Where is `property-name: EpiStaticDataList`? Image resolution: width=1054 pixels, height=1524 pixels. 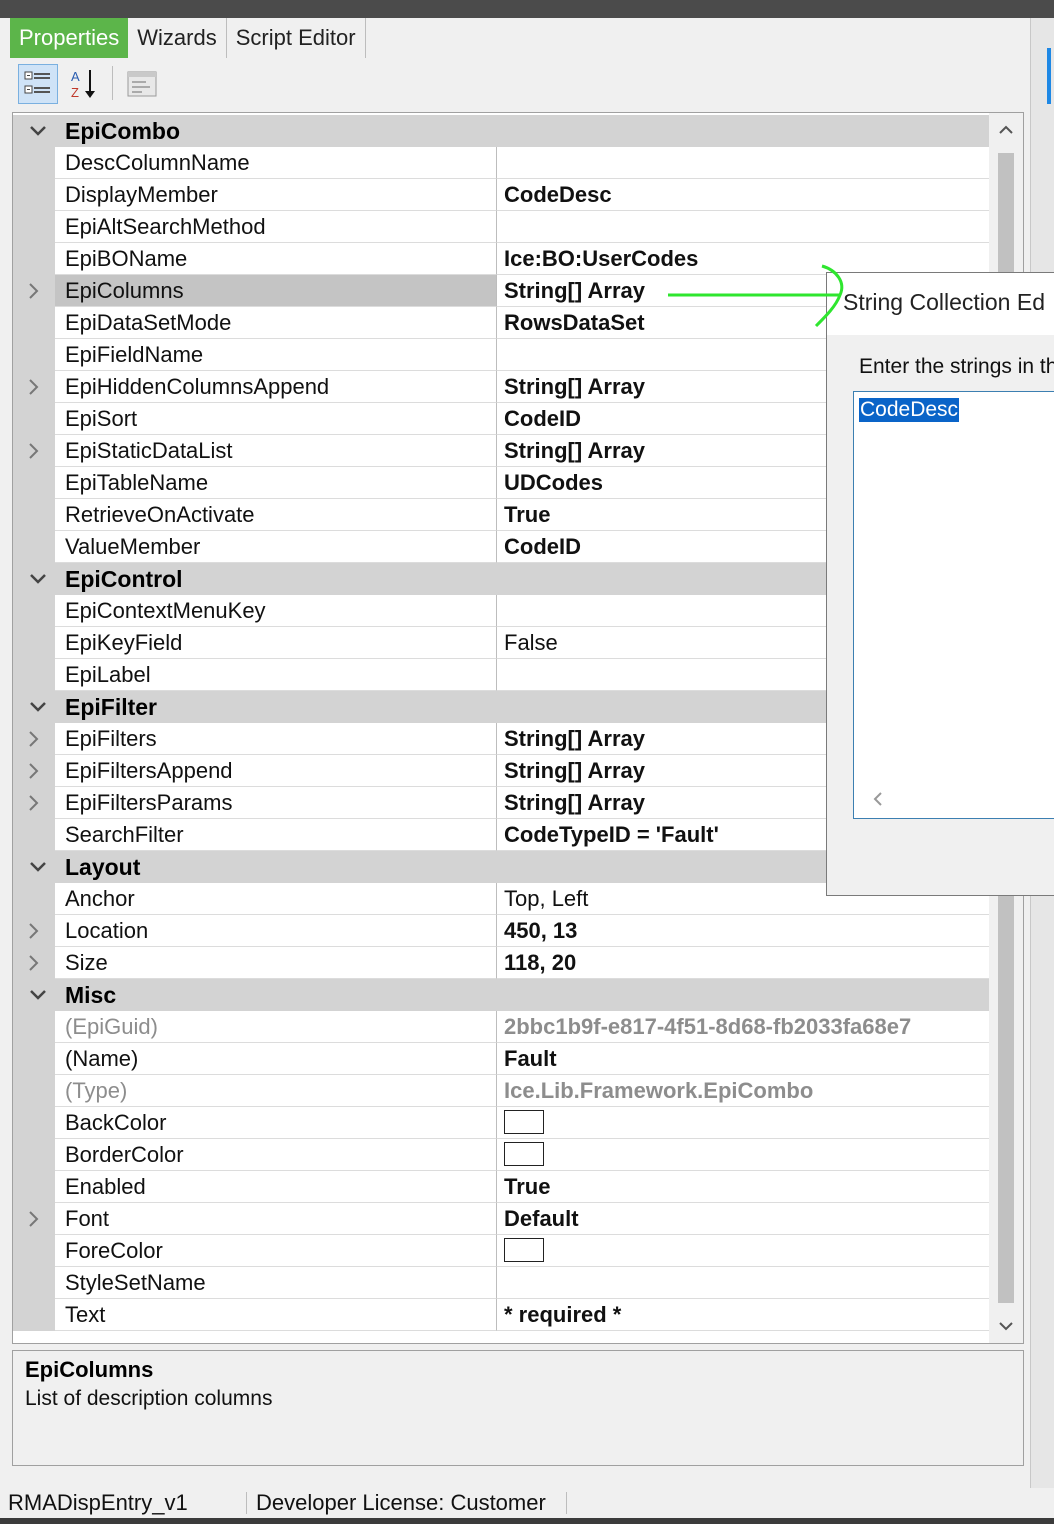 property-name: EpiStaticDataList is located at coordinates (276, 451).